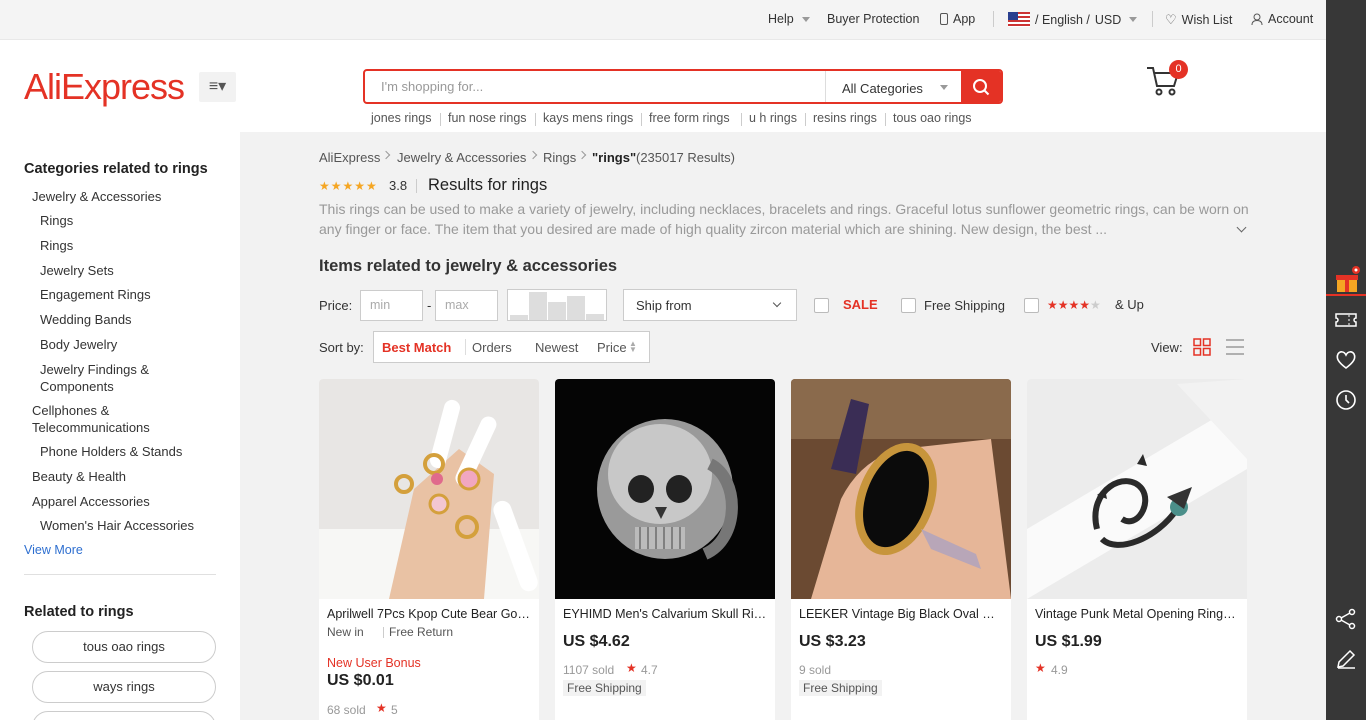 The image size is (1366, 720). I want to click on share-icon, so click(1346, 619).